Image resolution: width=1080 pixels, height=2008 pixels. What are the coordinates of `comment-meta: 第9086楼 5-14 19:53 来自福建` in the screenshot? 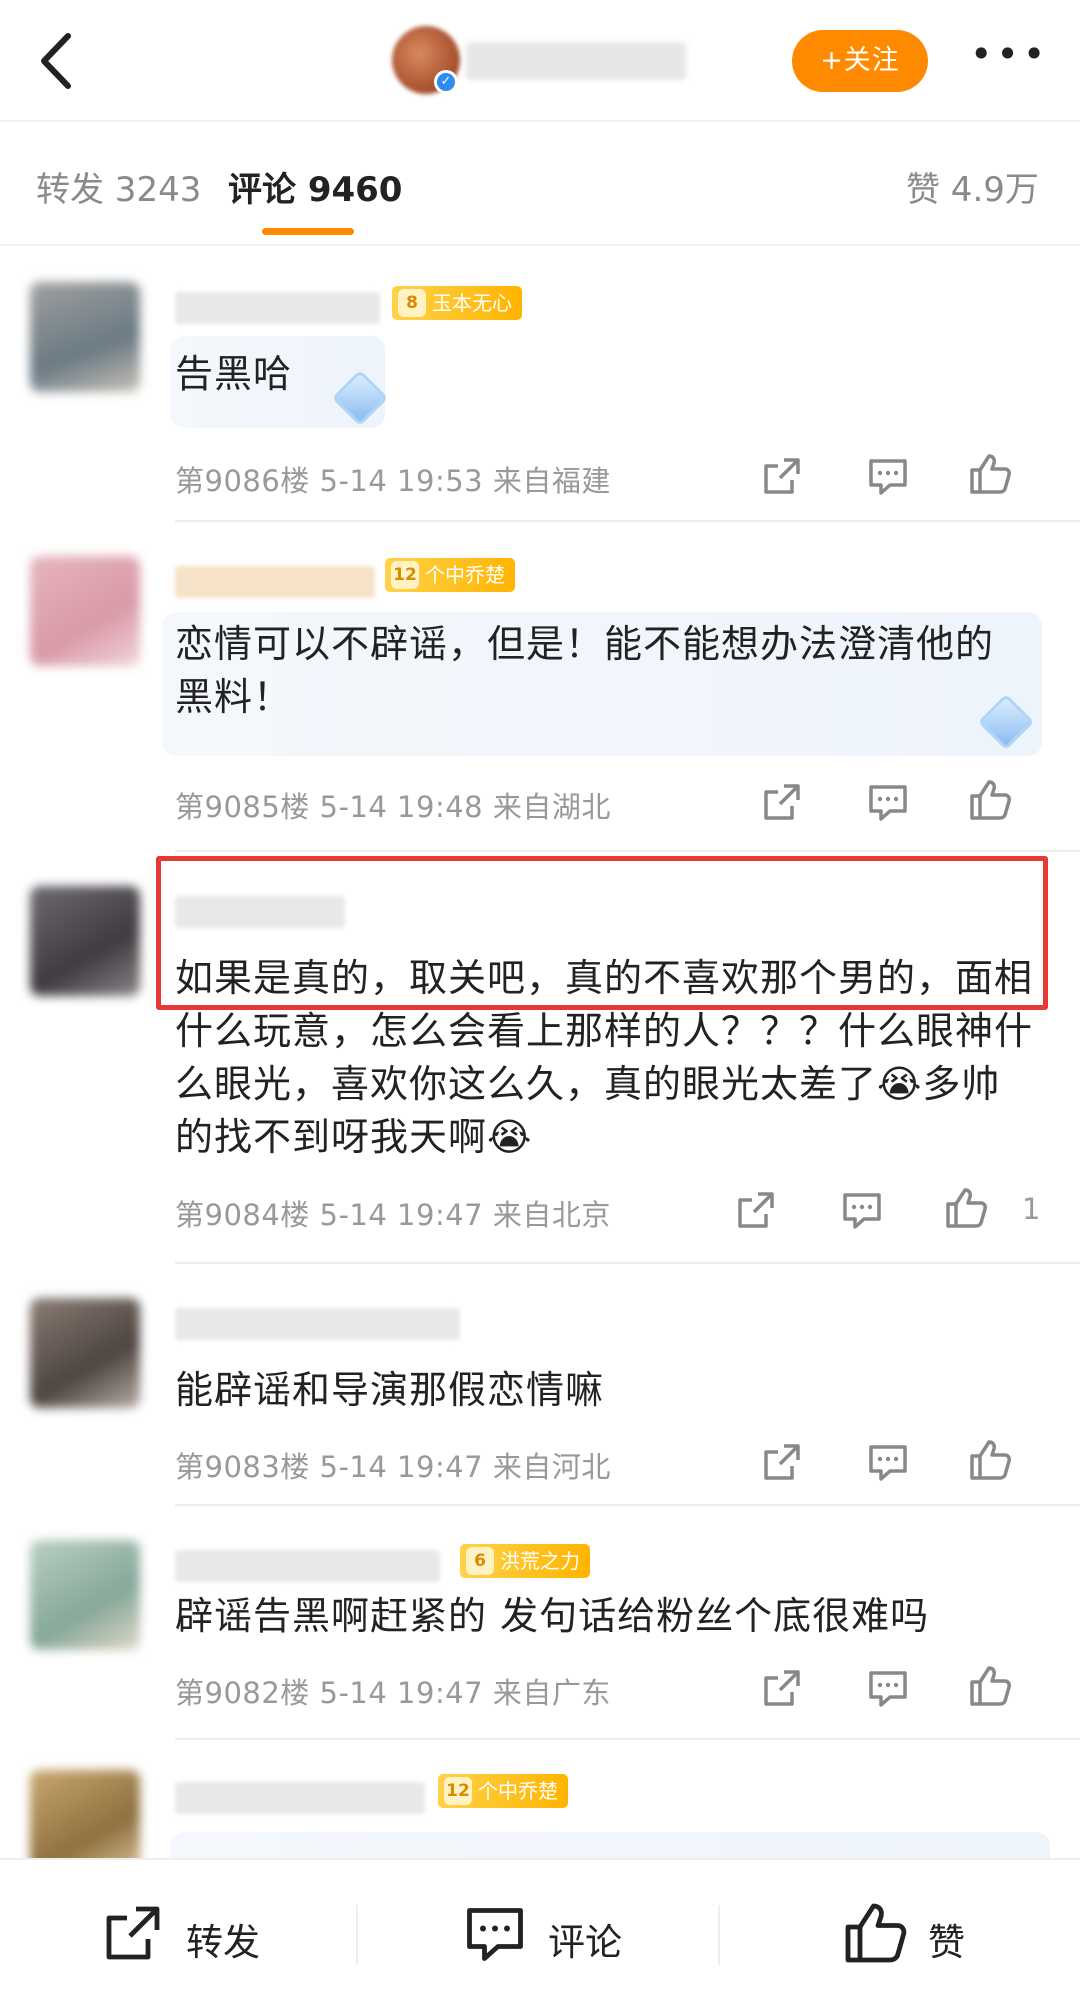 It's located at (393, 481).